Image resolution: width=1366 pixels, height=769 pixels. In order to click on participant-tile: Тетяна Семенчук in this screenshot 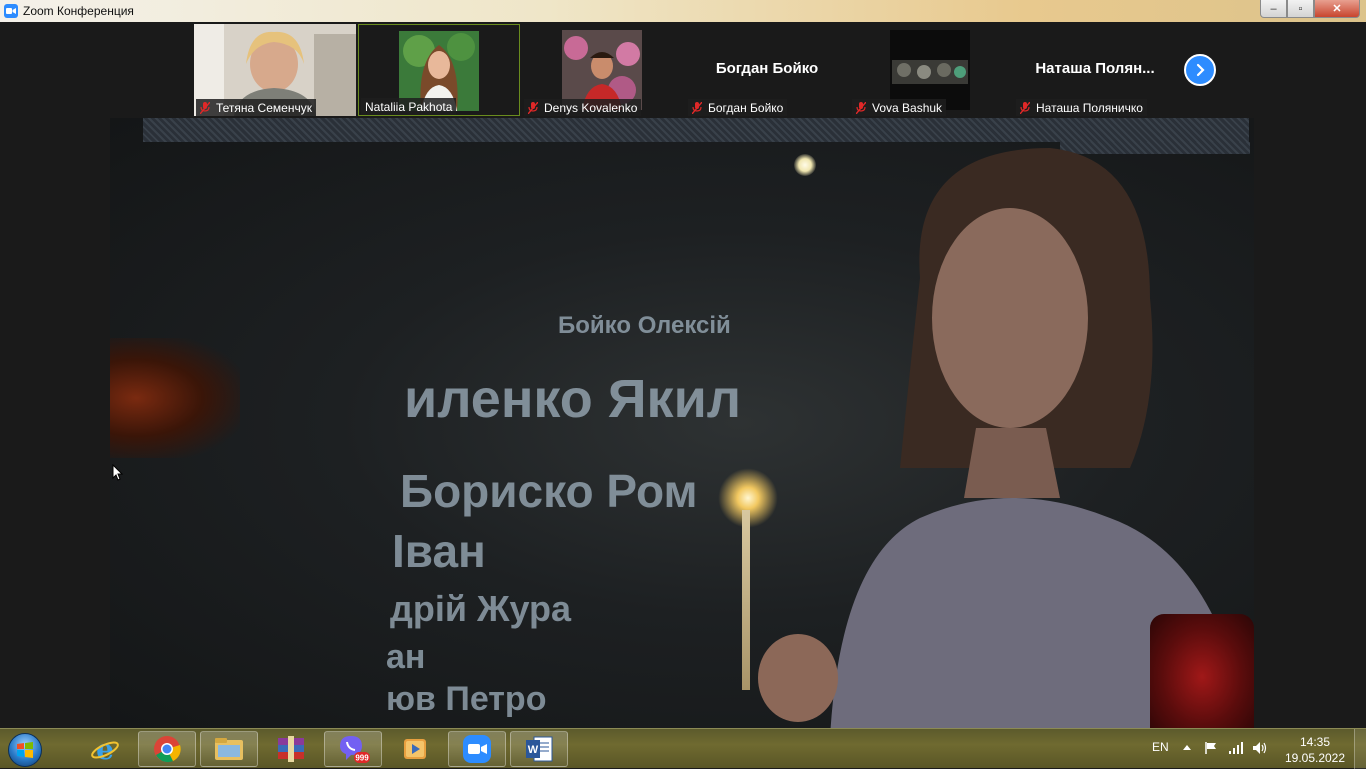, I will do `click(275, 70)`.